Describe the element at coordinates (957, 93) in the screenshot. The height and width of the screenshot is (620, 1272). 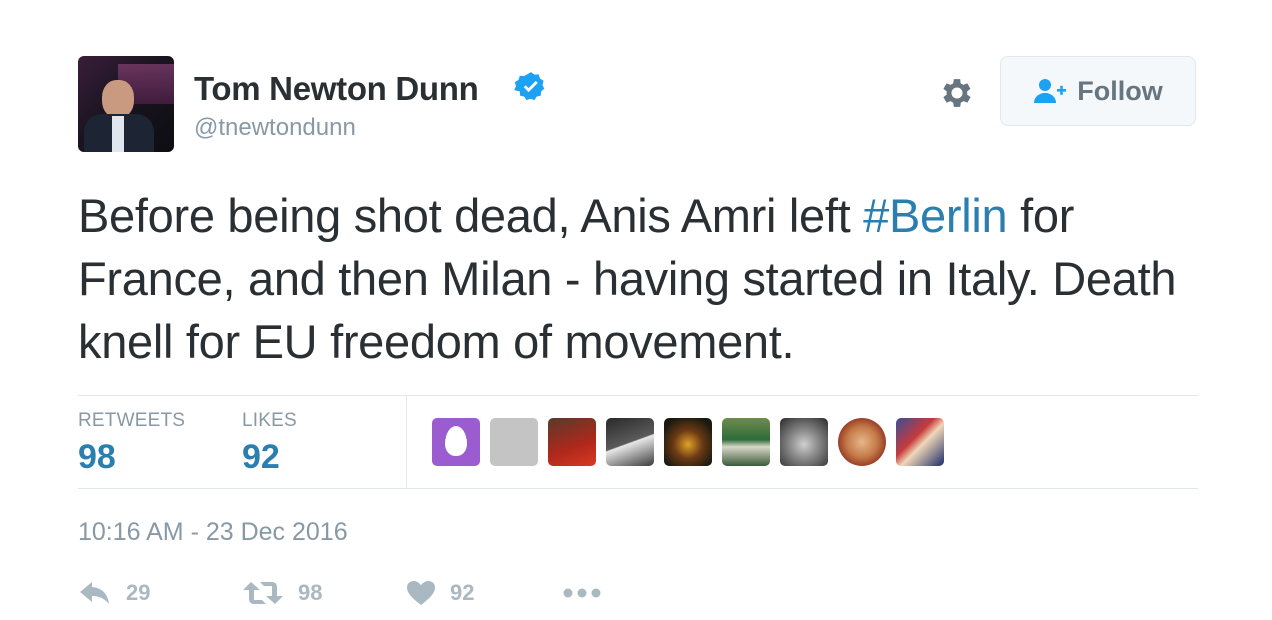
I see `gear-icon` at that location.